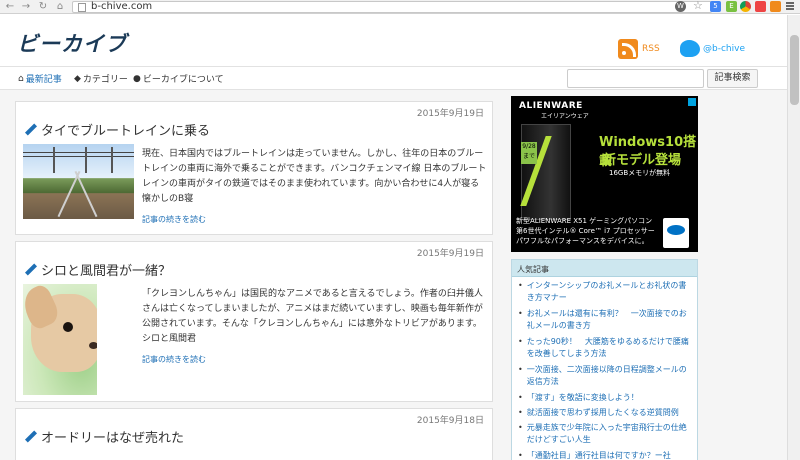 Image resolution: width=800 pixels, height=460 pixels. I want to click on popular-heading: 人気記事, so click(604, 268).